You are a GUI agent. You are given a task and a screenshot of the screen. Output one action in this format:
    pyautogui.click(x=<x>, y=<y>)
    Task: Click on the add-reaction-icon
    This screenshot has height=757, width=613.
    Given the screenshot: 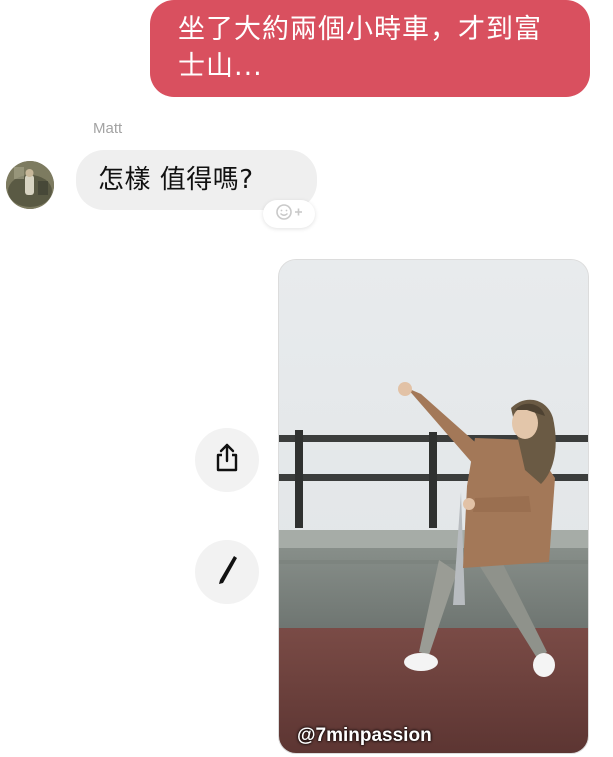 What is the action you would take?
    pyautogui.click(x=289, y=214)
    